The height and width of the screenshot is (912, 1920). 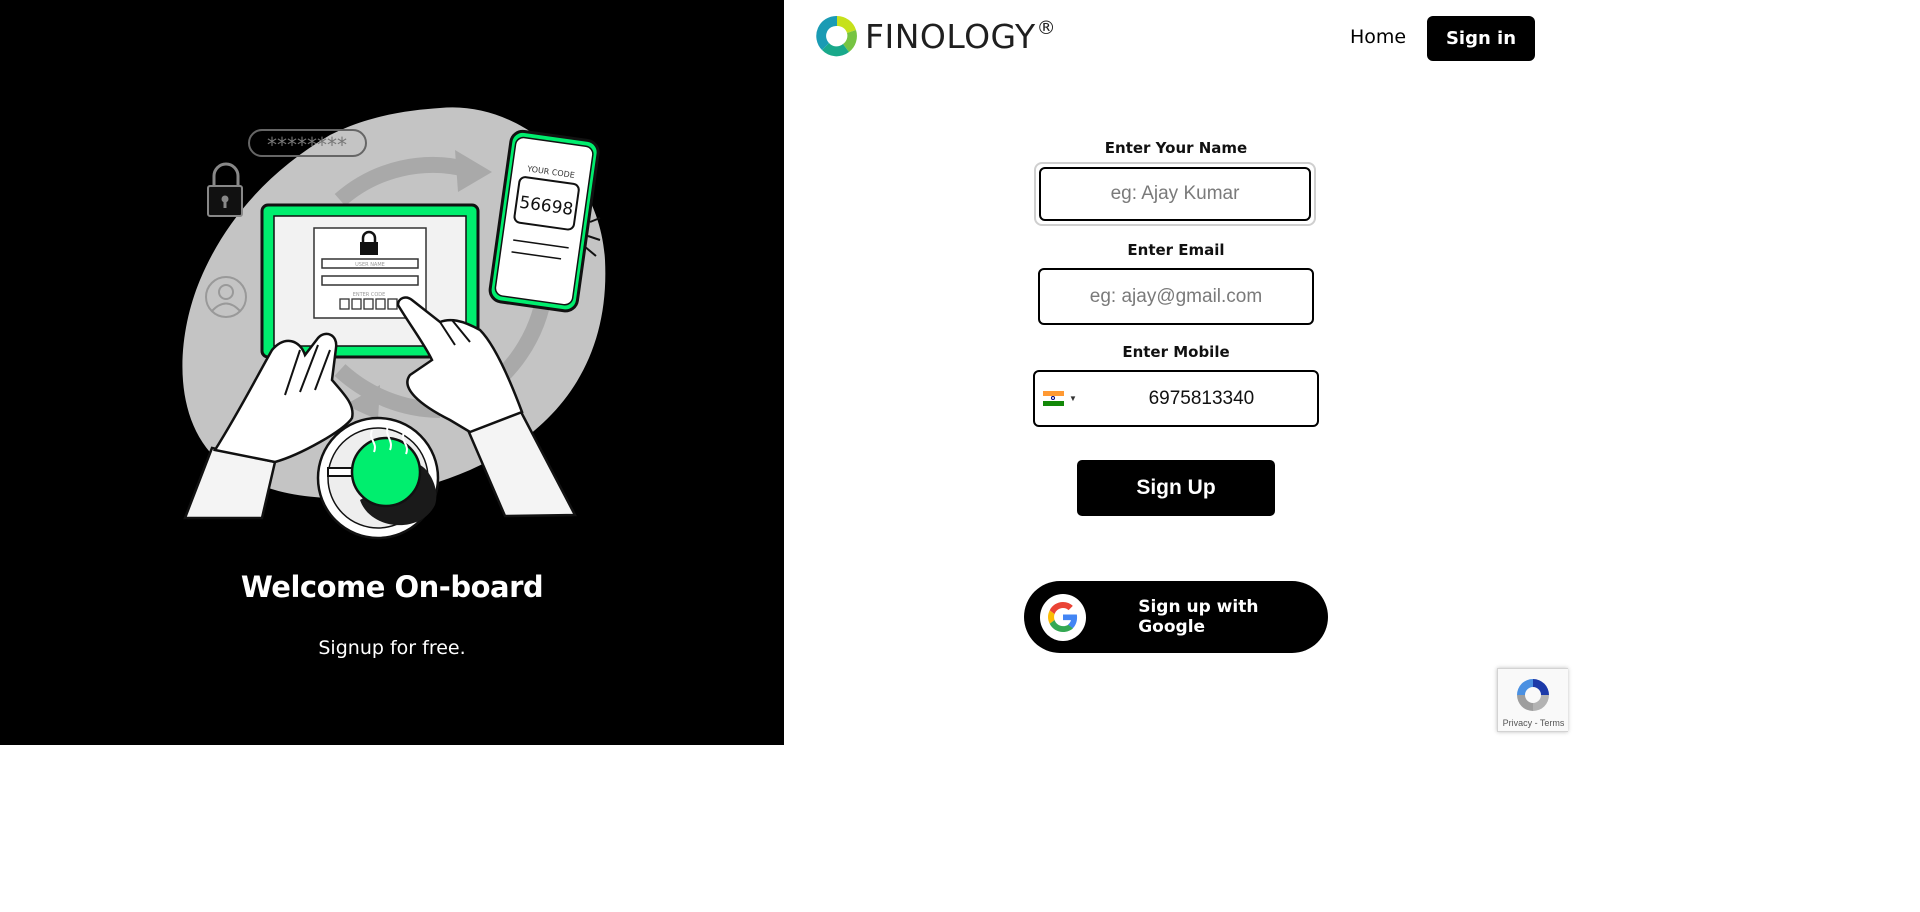 What do you see at coordinates (1198, 617) in the screenshot?
I see `google-signup-label: Sign up with Google` at bounding box center [1198, 617].